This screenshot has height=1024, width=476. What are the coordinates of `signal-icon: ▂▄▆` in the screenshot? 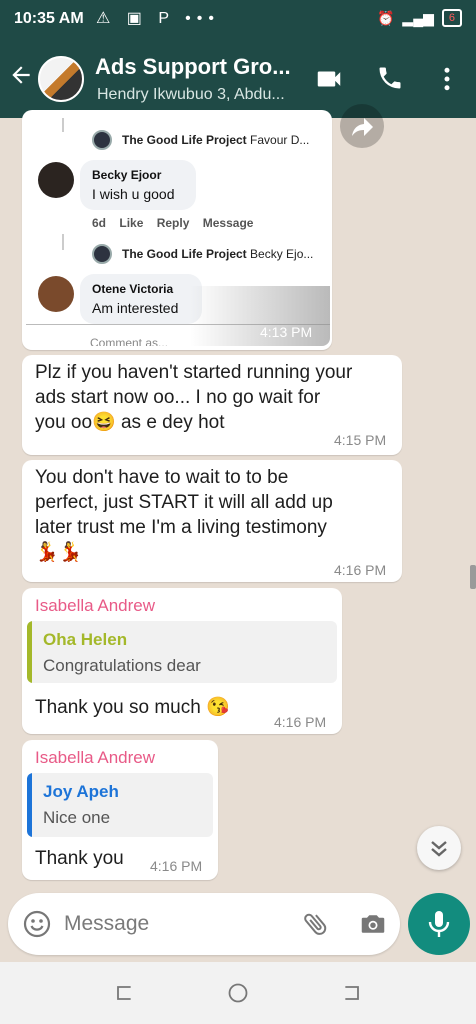 It's located at (418, 17).